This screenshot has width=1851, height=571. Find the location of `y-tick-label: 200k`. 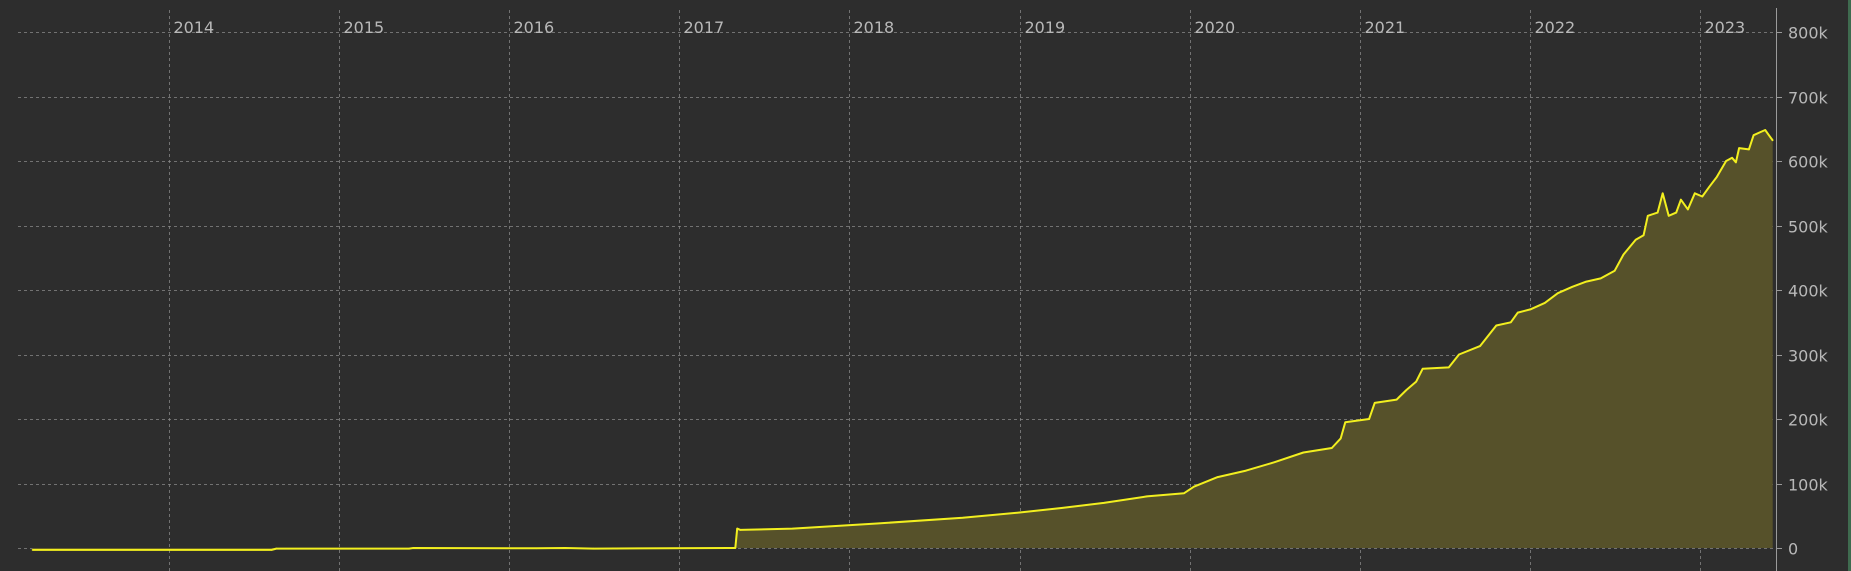

y-tick-label: 200k is located at coordinates (1808, 420).